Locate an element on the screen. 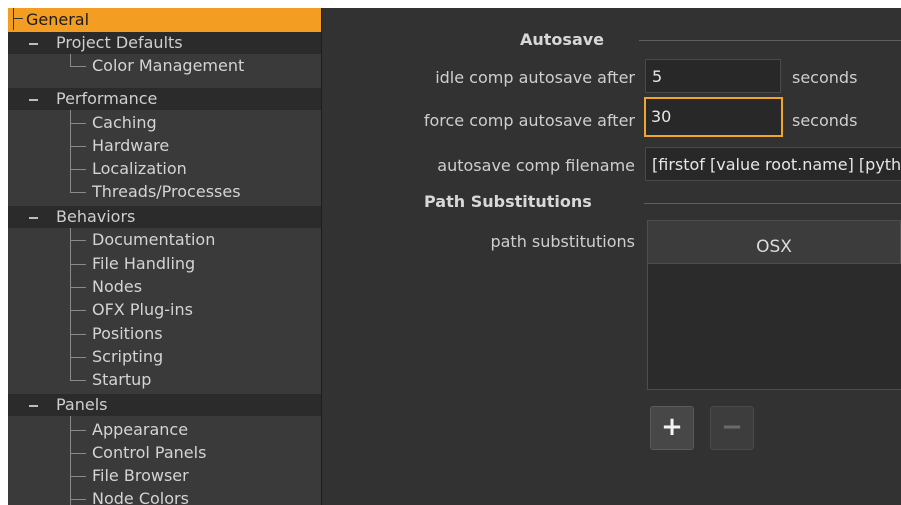  idle-autosave-unit: seconds is located at coordinates (825, 77).